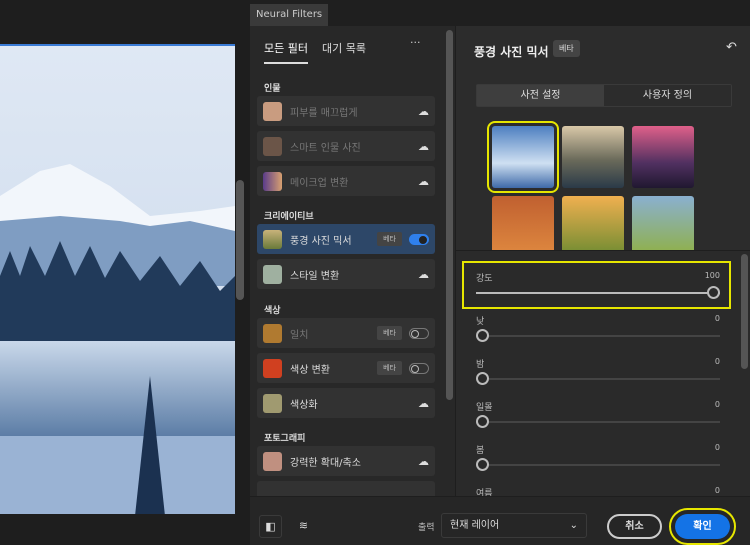  What do you see at coordinates (540, 95) in the screenshot?
I see `tab-presets: 사전 설정` at bounding box center [540, 95].